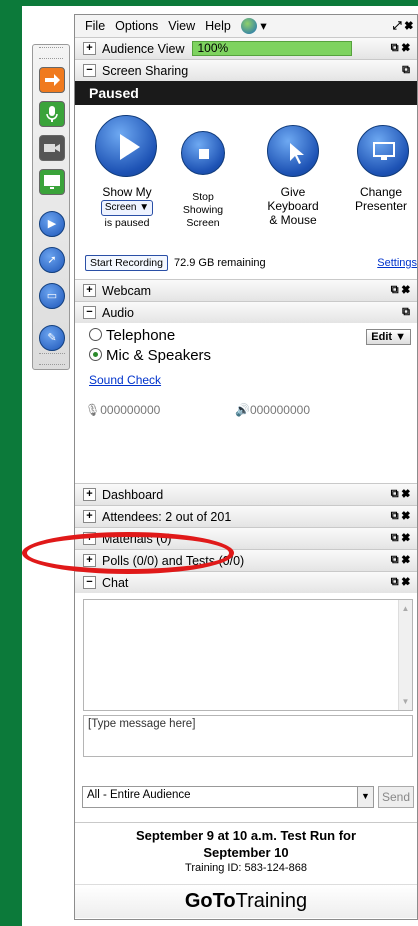 The width and height of the screenshot is (418, 926). What do you see at coordinates (246, 852) in the screenshot?
I see `session-title-line2: September 10` at bounding box center [246, 852].